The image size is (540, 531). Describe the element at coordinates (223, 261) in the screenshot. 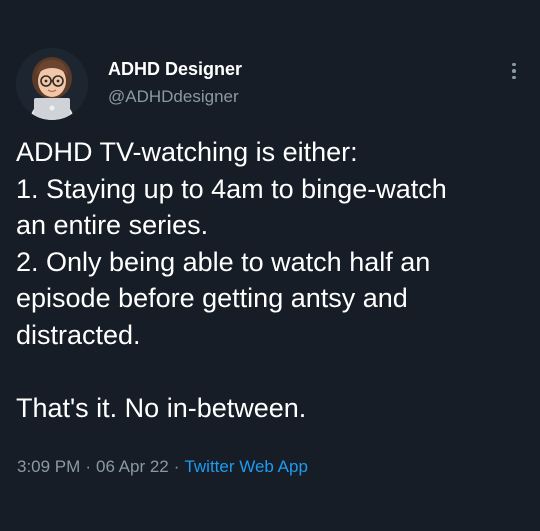

I see `tweet-text-line: 2. Only being able to watch half an` at that location.